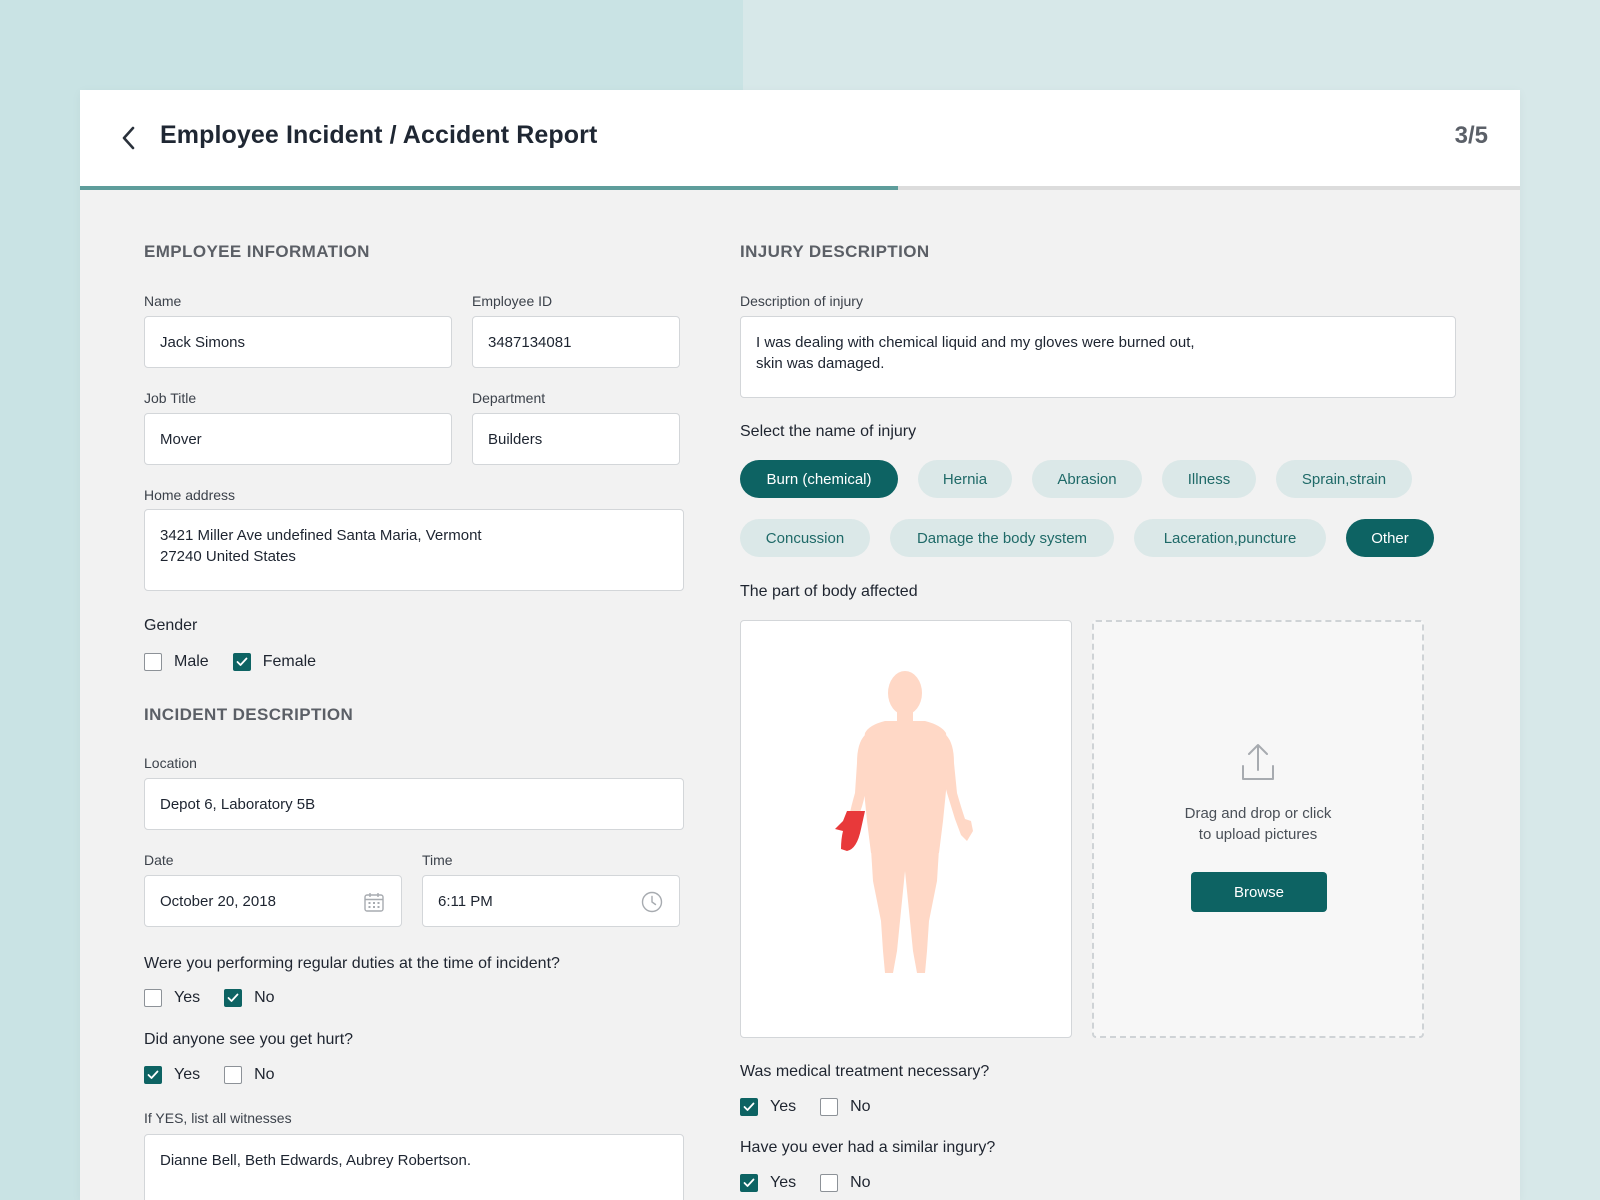 The height and width of the screenshot is (1200, 1600). I want to click on checkbox-label: Male, so click(191, 661).